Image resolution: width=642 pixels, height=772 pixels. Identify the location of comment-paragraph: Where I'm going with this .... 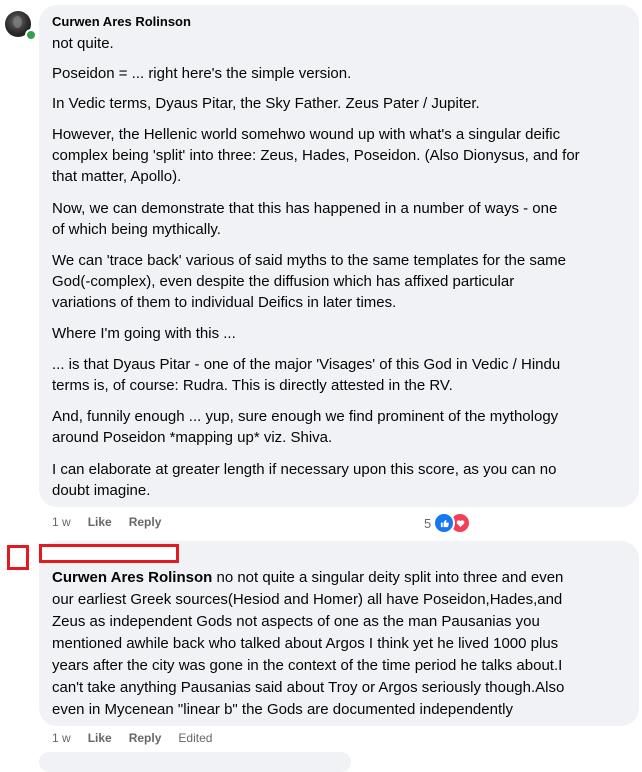
(144, 333).